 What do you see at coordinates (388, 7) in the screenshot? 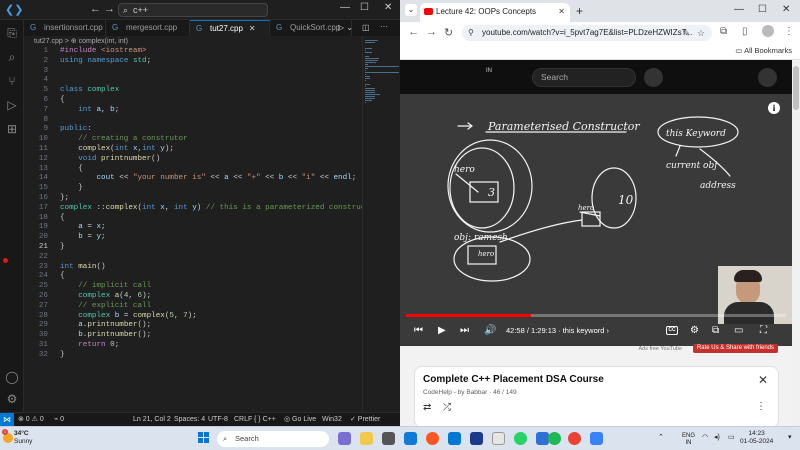
I see `close-icon: ✕` at bounding box center [388, 7].